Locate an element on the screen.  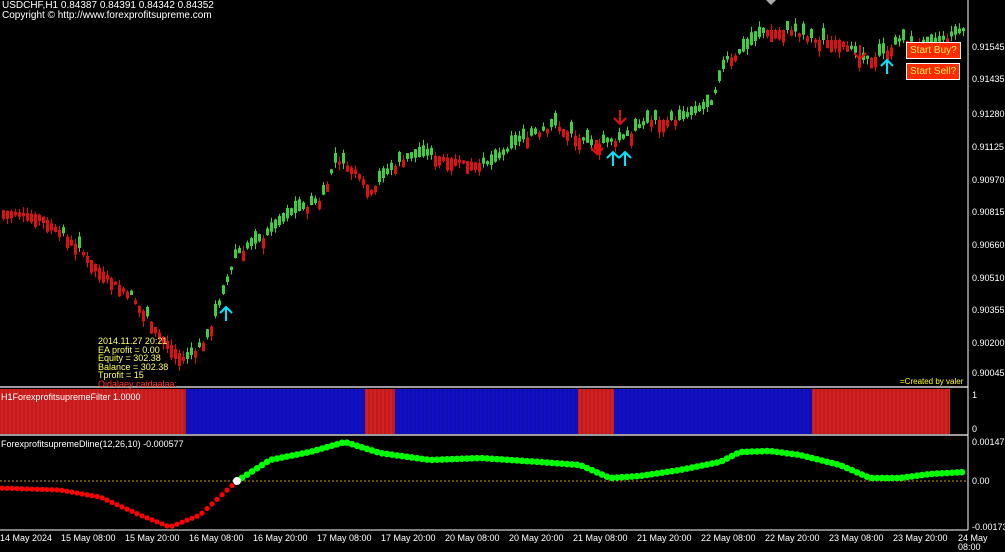
filter-indicator-title: H1ForexprofitsupremeFilter 1.0000 is located at coordinates (71, 397).